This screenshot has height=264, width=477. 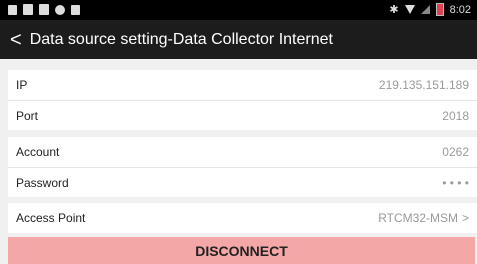 What do you see at coordinates (455, 182) in the screenshot?
I see `password-value: • • • •` at bounding box center [455, 182].